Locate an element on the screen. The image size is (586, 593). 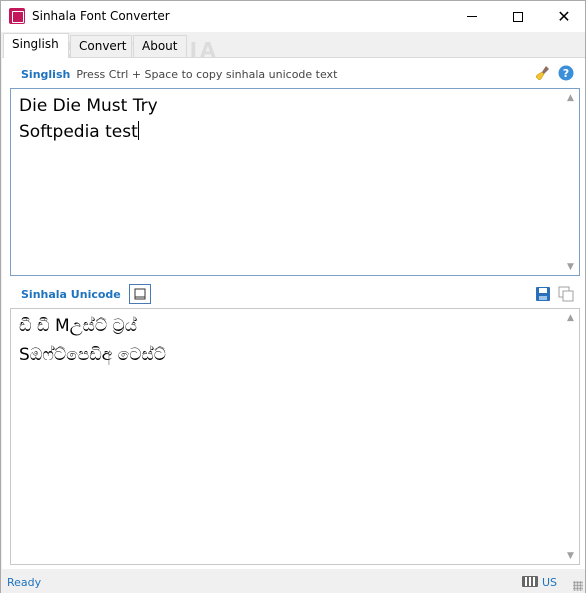
window-title: Sinhala Font Converter is located at coordinates (101, 16).